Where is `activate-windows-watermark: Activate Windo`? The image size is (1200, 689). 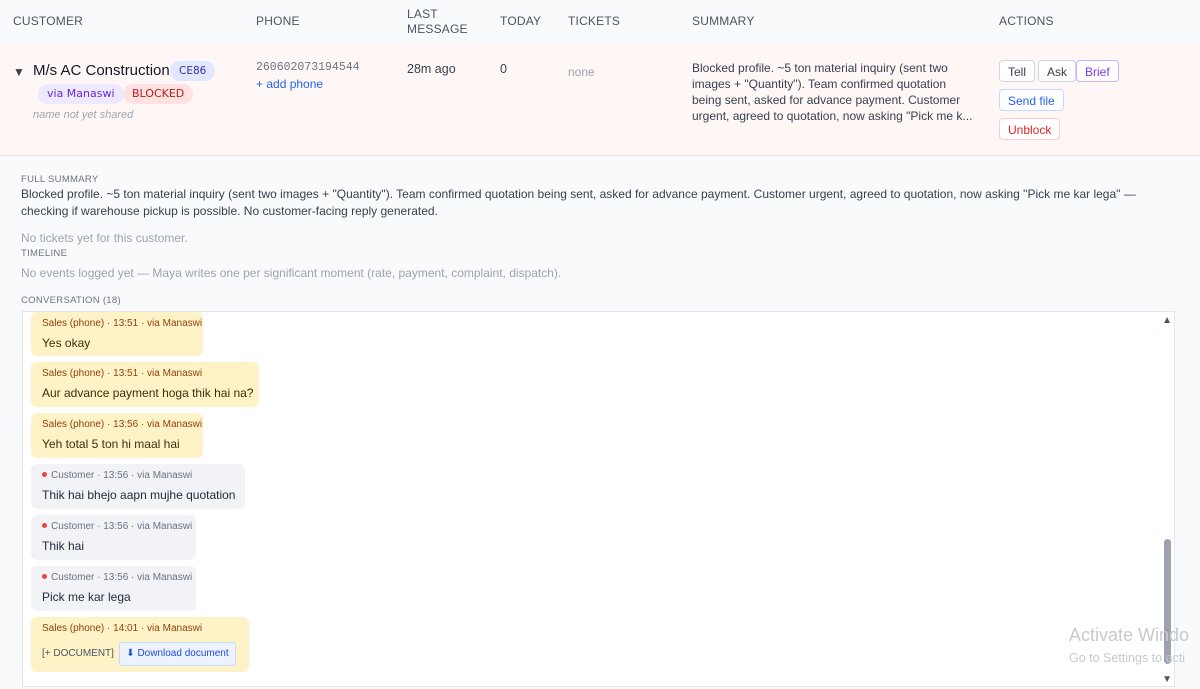 activate-windows-watermark: Activate Windo is located at coordinates (1129, 635).